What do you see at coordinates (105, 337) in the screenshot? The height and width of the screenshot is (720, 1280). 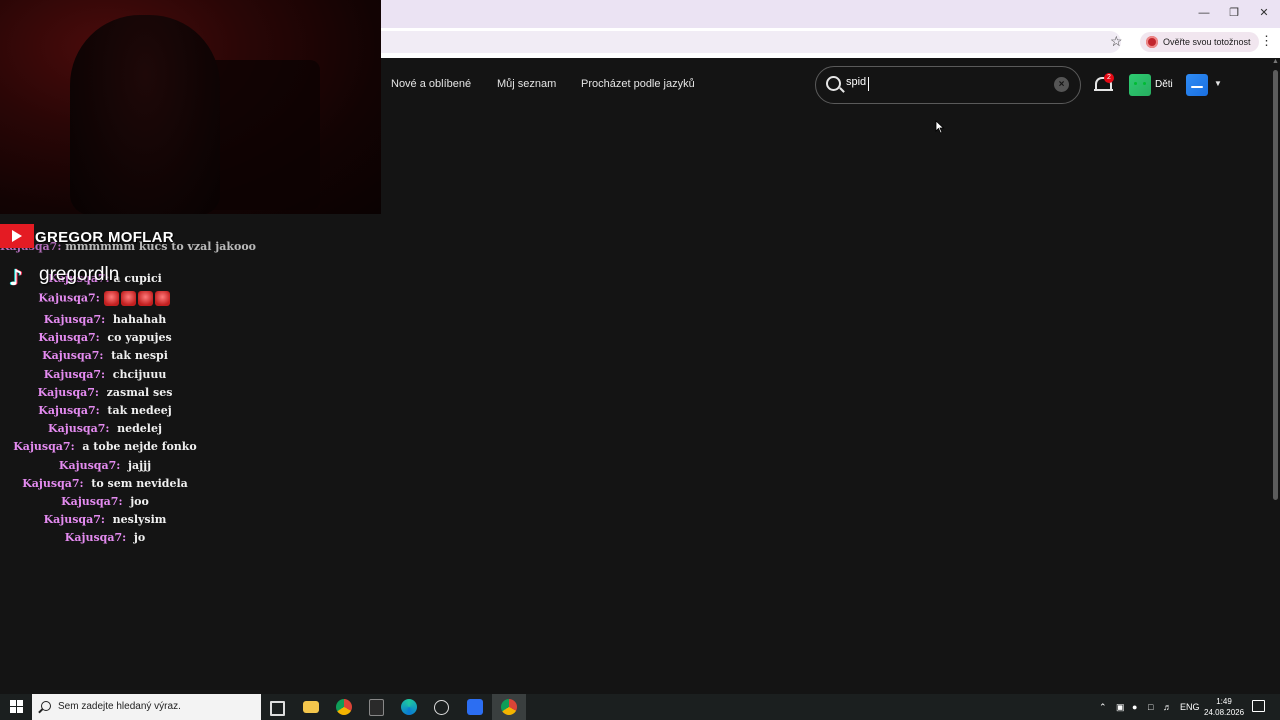 I see `chat-message: Kajusqa7: co yapujes` at bounding box center [105, 337].